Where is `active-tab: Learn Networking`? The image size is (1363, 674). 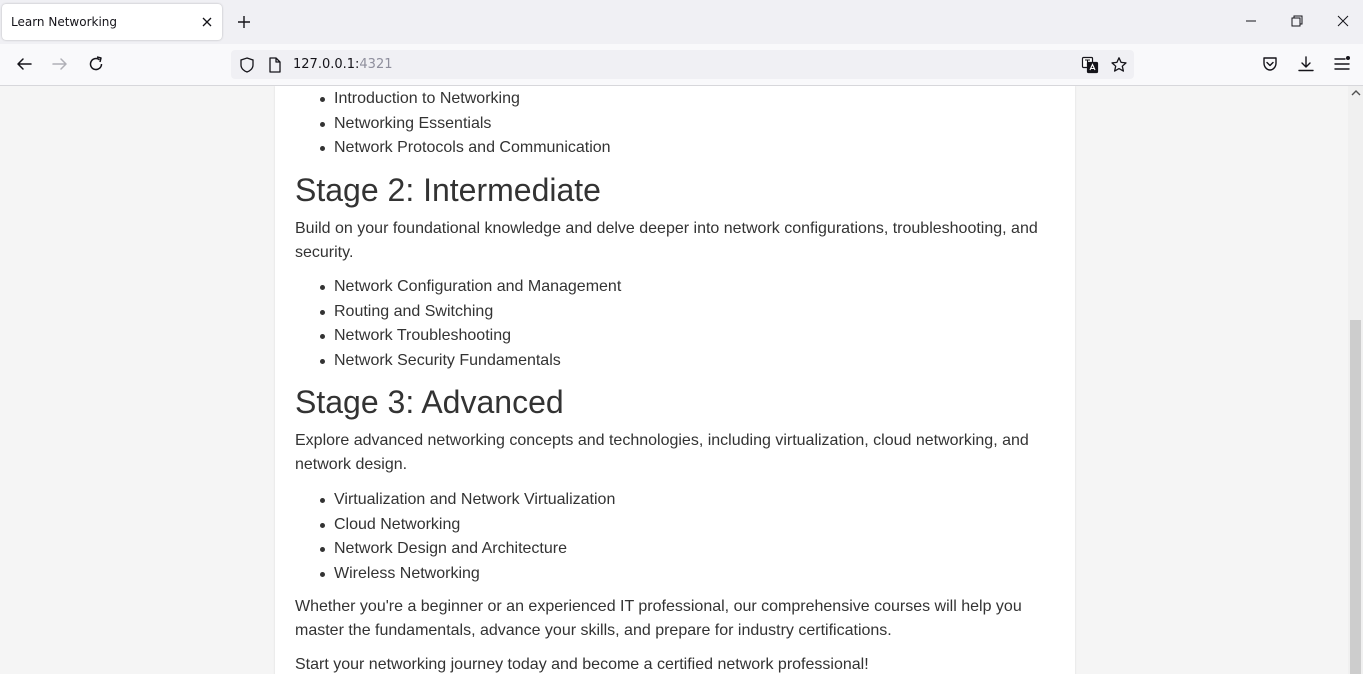 active-tab: Learn Networking is located at coordinates (112, 22).